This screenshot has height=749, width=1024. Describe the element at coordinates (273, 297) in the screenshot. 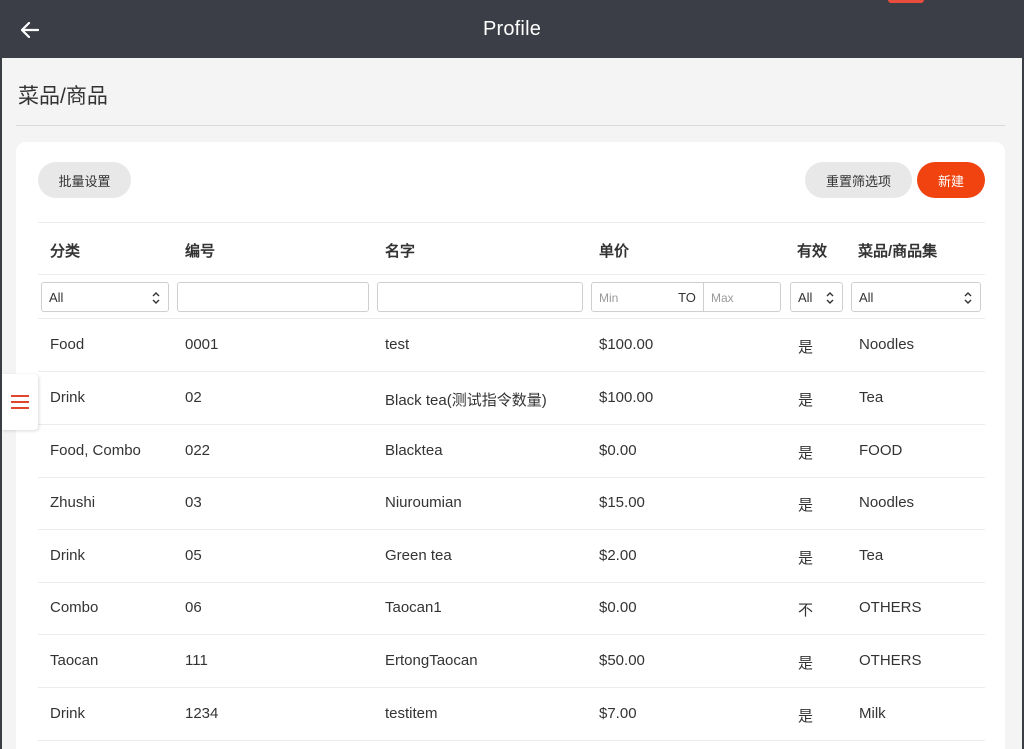

I see `code-filter-input` at that location.